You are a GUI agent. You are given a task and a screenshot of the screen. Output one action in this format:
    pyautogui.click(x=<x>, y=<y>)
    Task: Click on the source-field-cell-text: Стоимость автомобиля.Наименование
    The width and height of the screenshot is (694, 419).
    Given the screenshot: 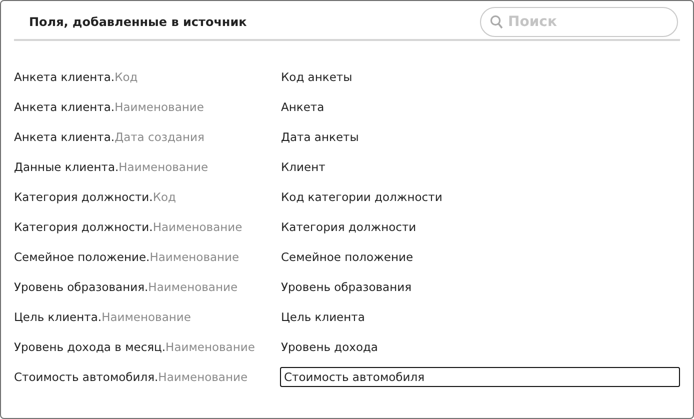 What is the action you would take?
    pyautogui.click(x=131, y=377)
    